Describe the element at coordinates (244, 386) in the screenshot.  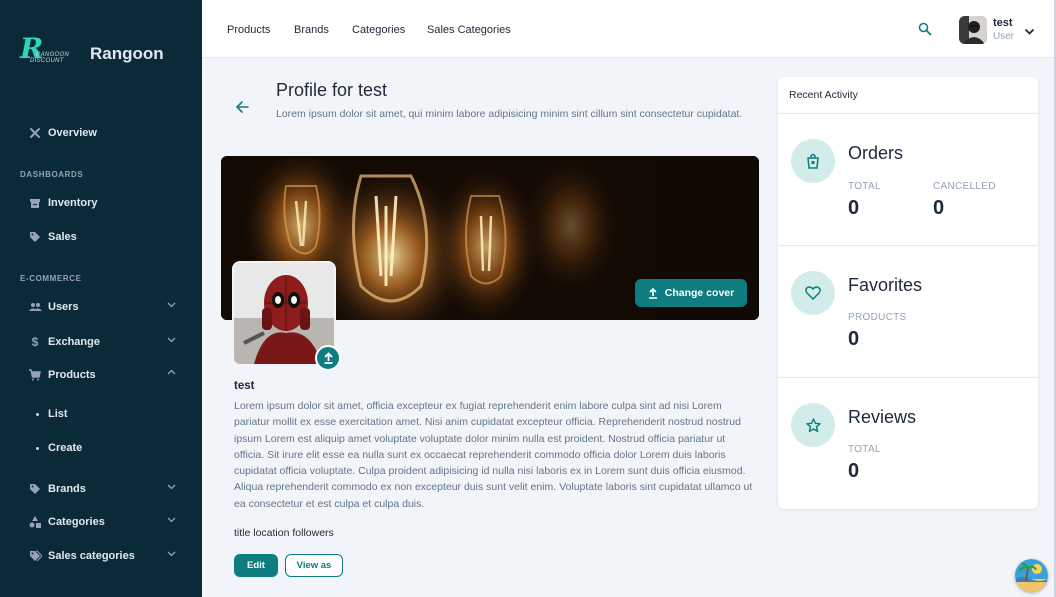
I see `profile-name: test` at that location.